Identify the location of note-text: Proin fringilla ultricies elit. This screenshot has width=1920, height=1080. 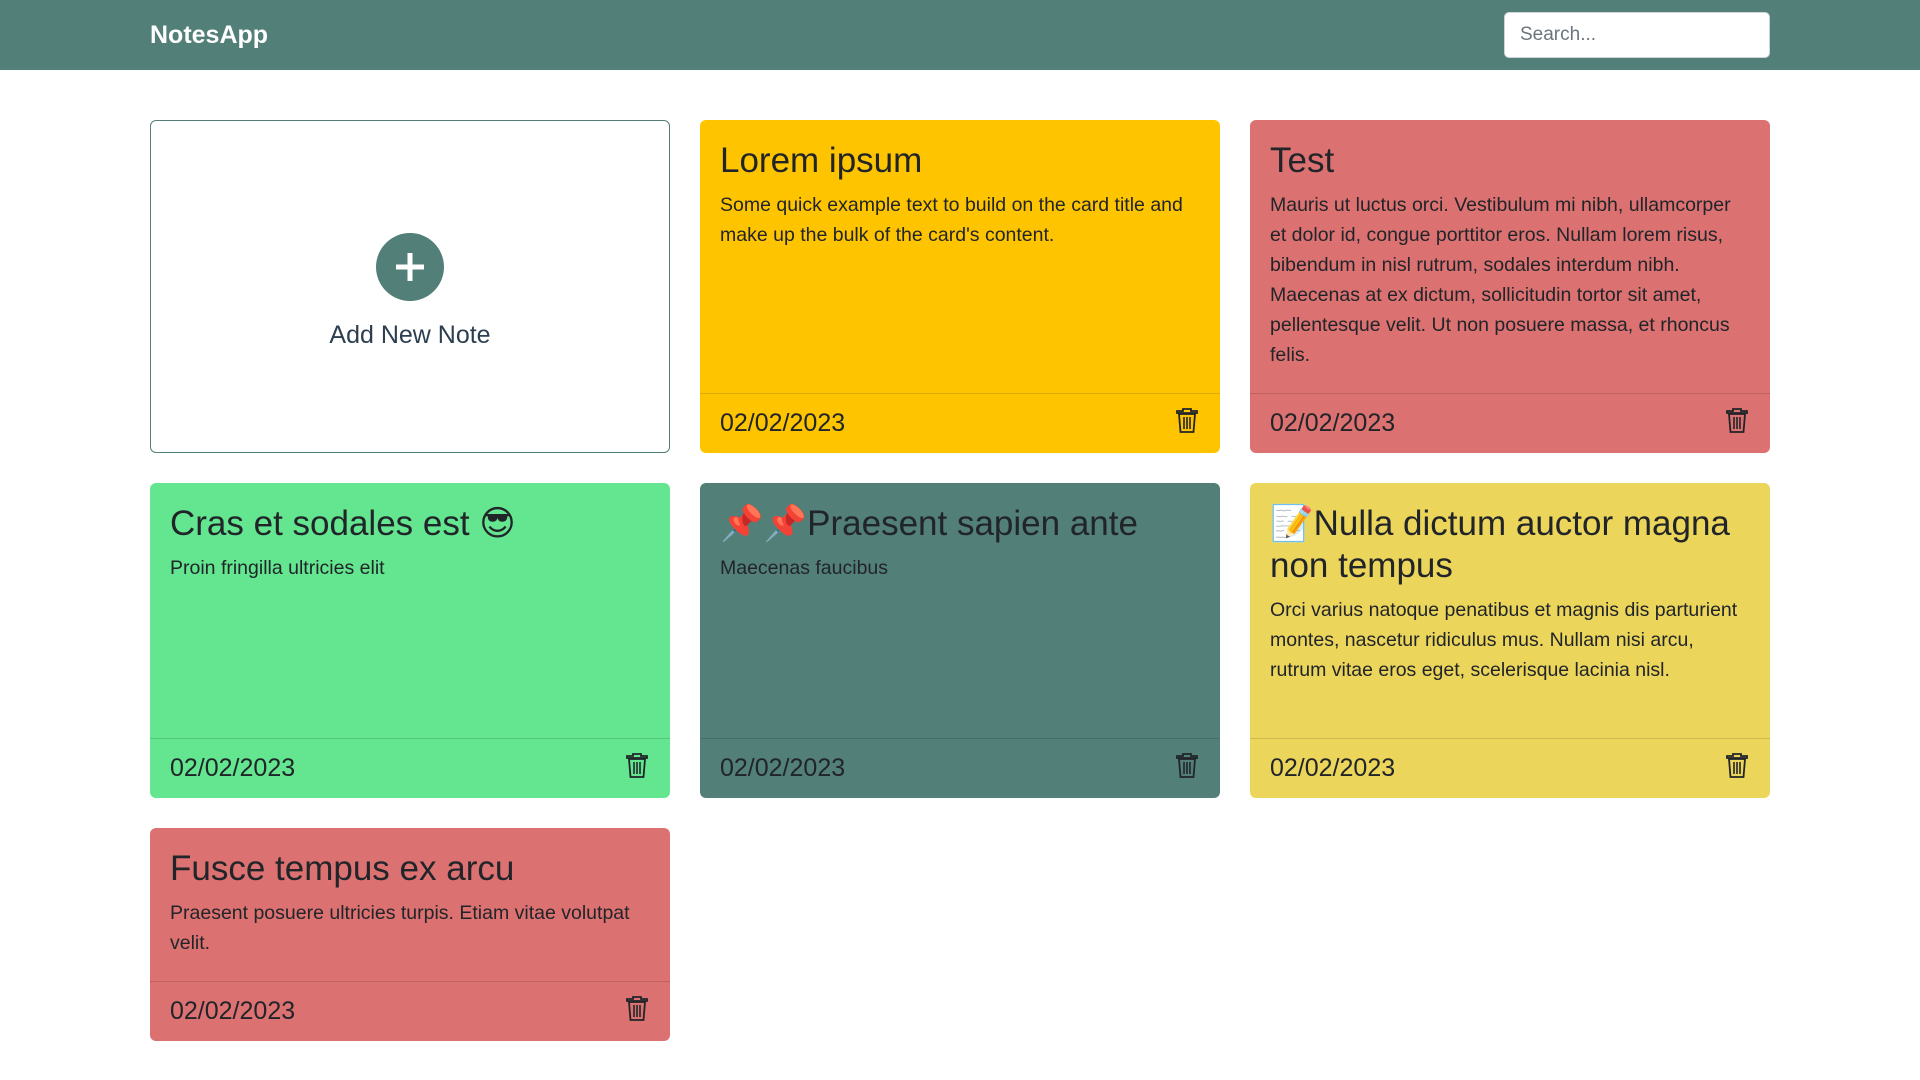
(277, 568).